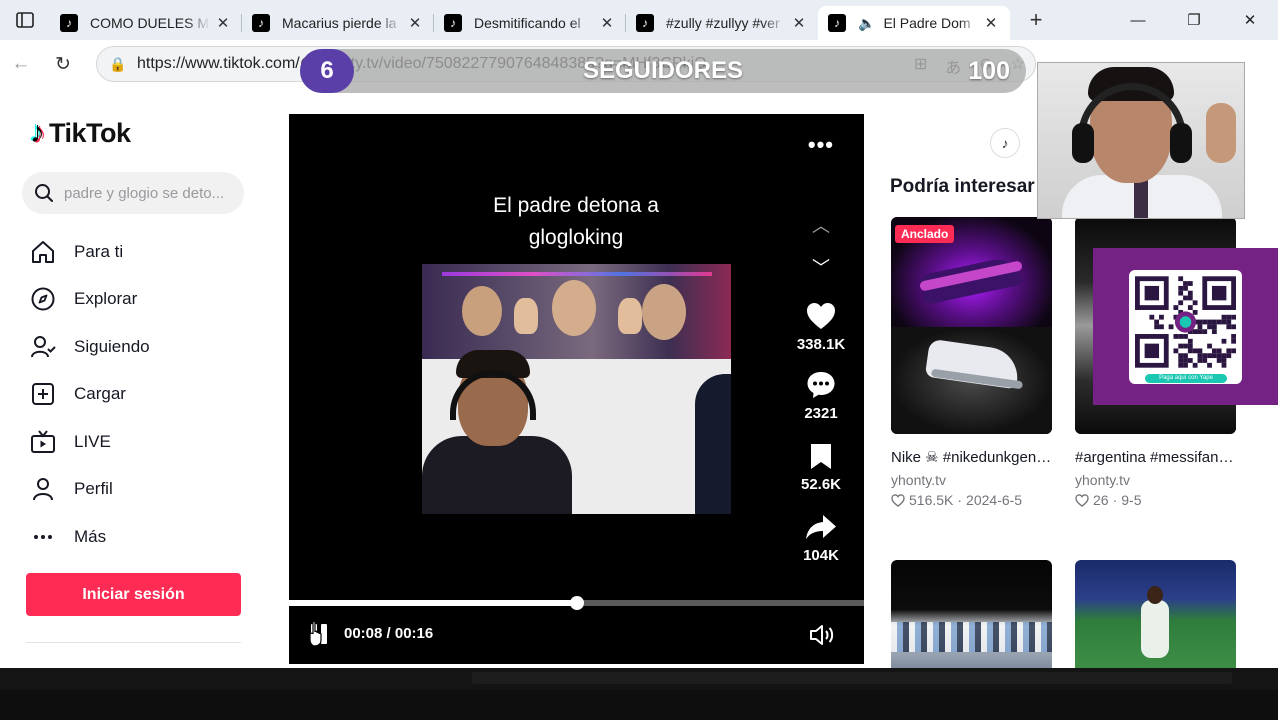 The image size is (1278, 720). What do you see at coordinates (1101, 500) in the screenshot?
I see `card-likes: 26` at bounding box center [1101, 500].